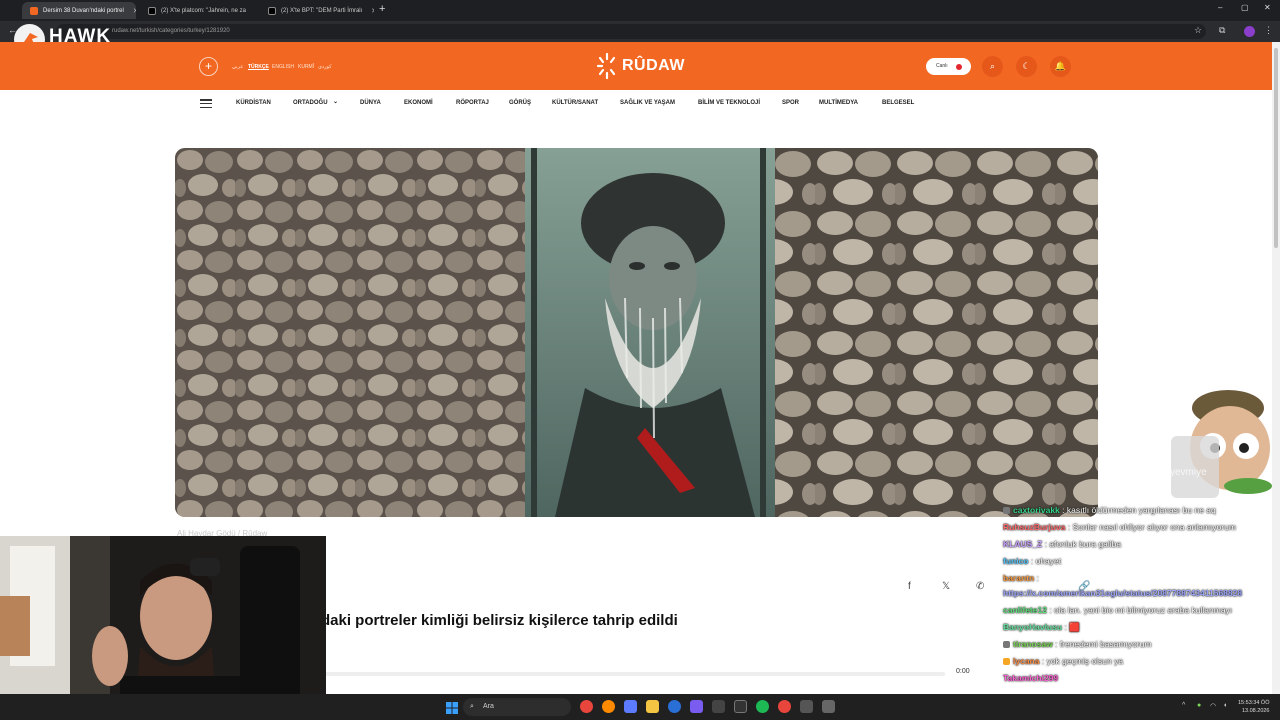 Image resolution: width=1280 pixels, height=720 pixels. What do you see at coordinates (520, 103) in the screenshot?
I see `nav-gorus: GÖRÜŞ` at bounding box center [520, 103].